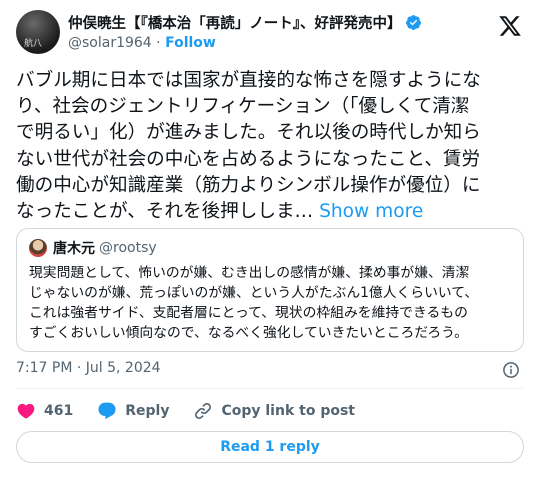 This screenshot has width=540, height=478. I want to click on post-text-last-line: なったことが、それを後押ししま… Show more, so click(271, 212).